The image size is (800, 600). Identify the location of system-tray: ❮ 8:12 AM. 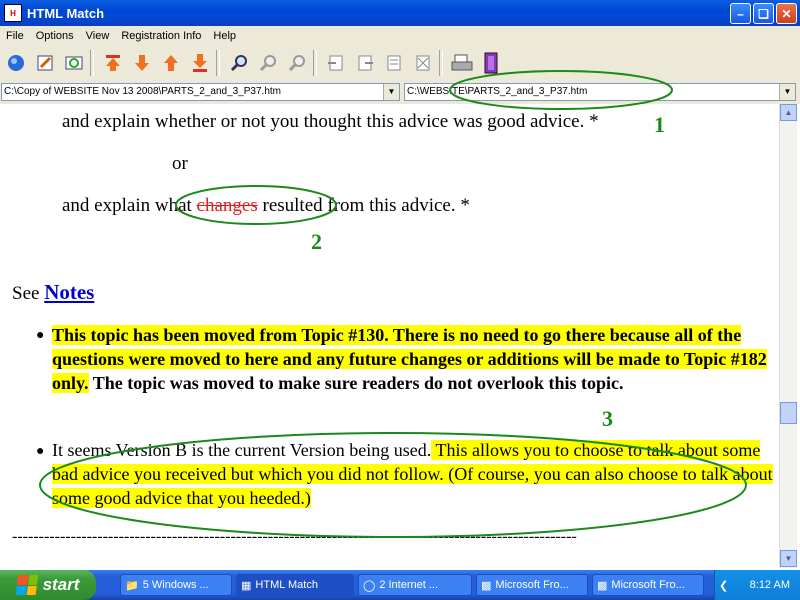
(757, 585).